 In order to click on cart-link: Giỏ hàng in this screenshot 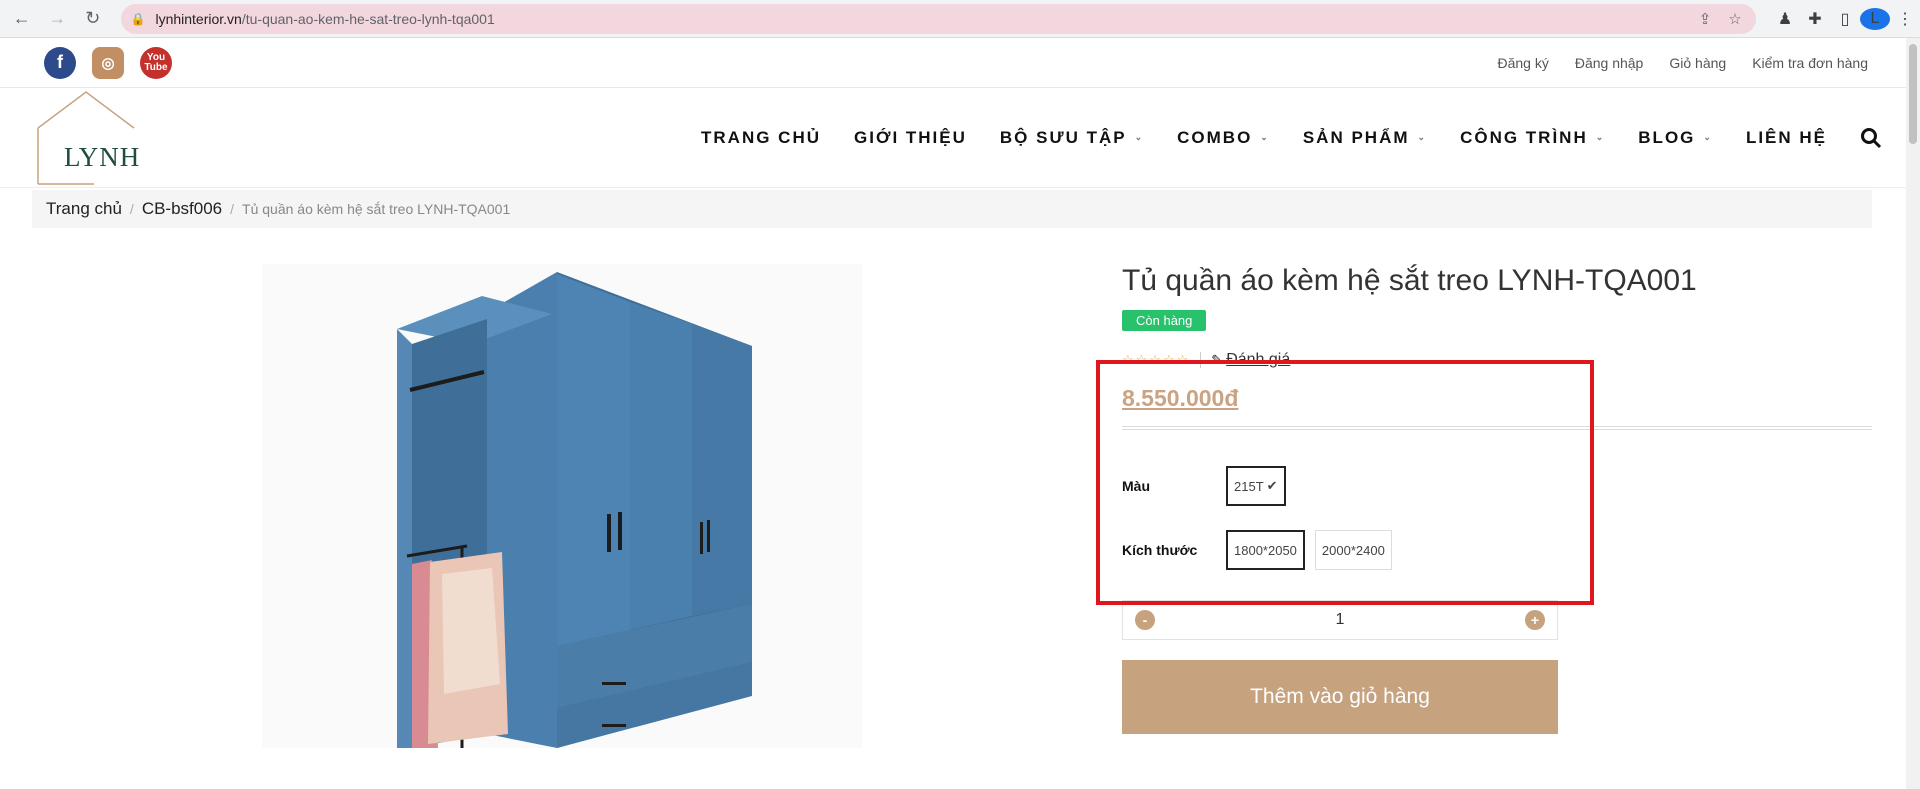, I will do `click(1697, 63)`.